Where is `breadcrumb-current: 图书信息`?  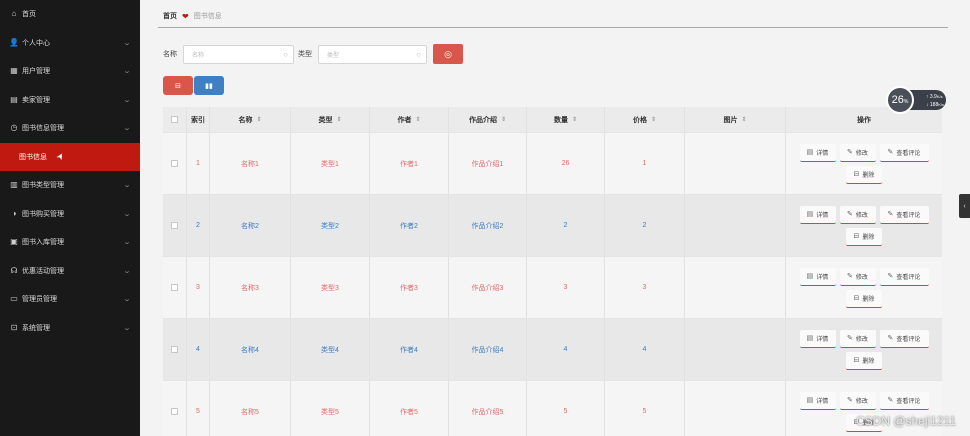
breadcrumb-current: 图书信息 is located at coordinates (207, 16).